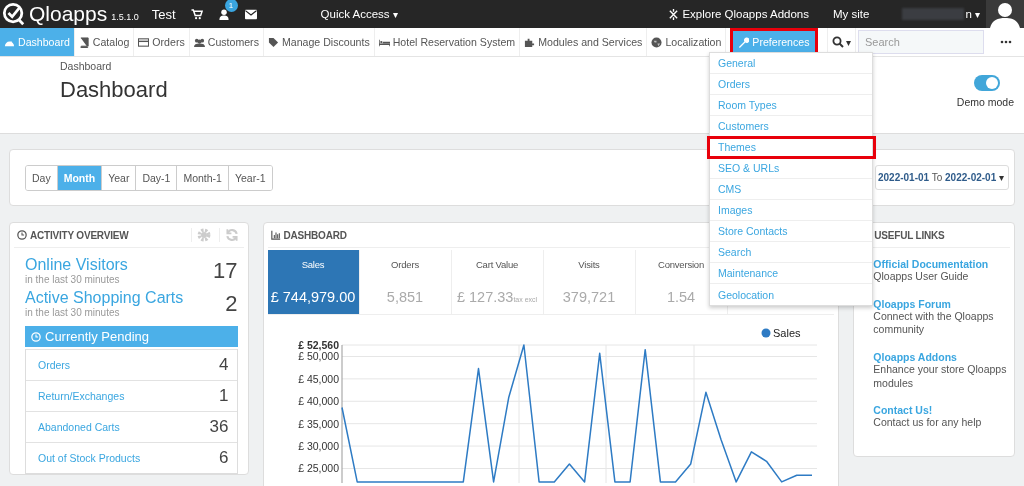  Describe the element at coordinates (838, 42) in the screenshot. I see `search-icon` at that location.